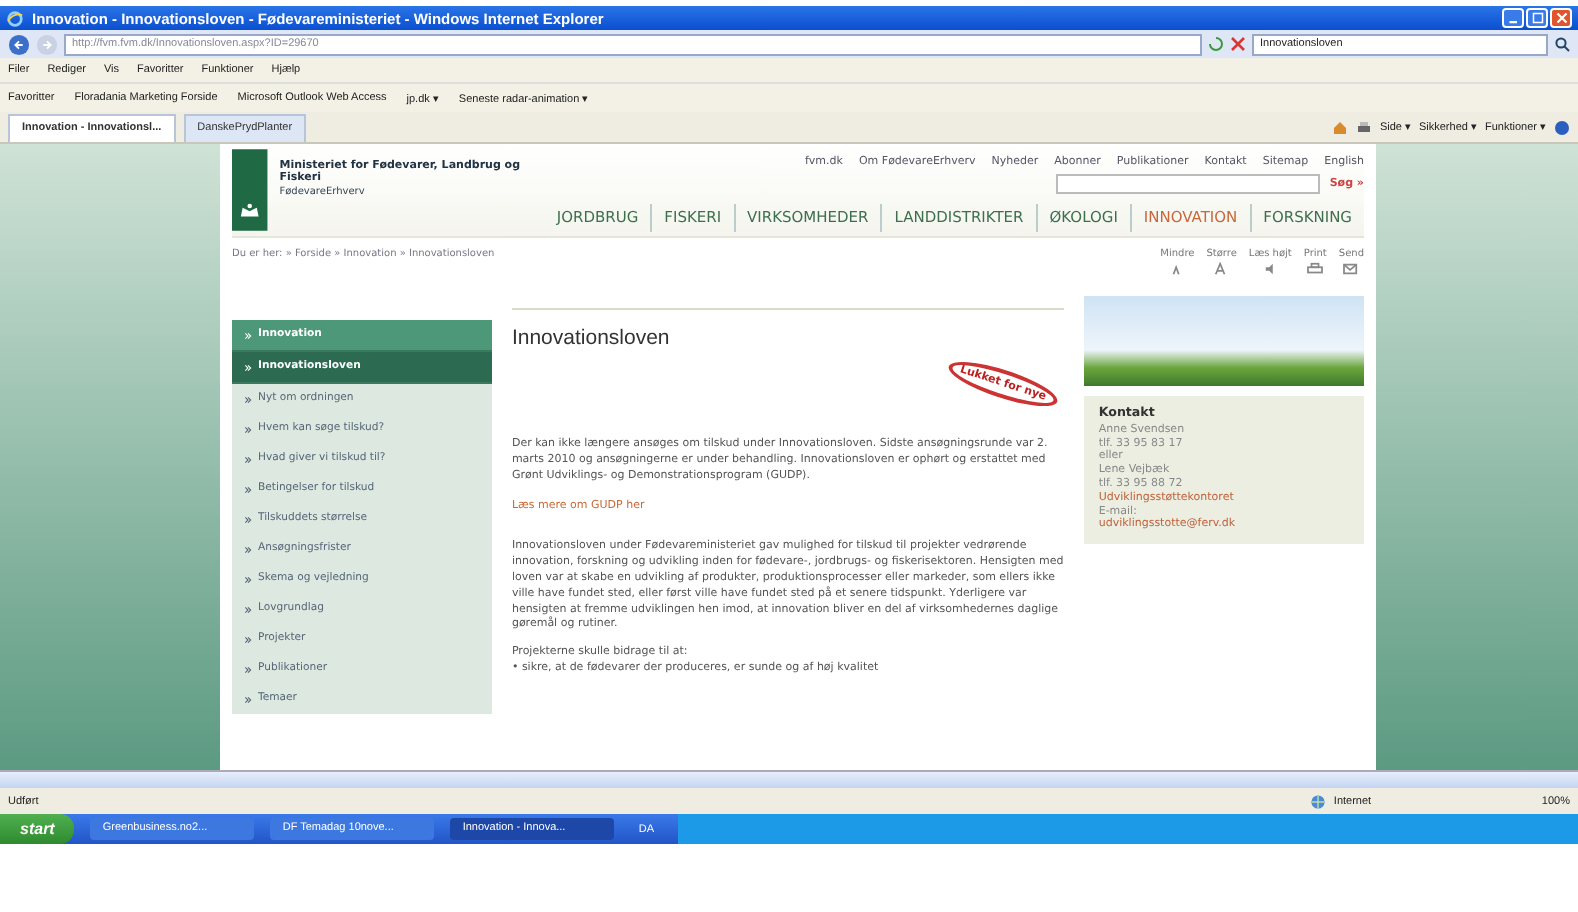 The width and height of the screenshot is (1578, 912). What do you see at coordinates (1216, 44) in the screenshot?
I see `refresh-icon` at bounding box center [1216, 44].